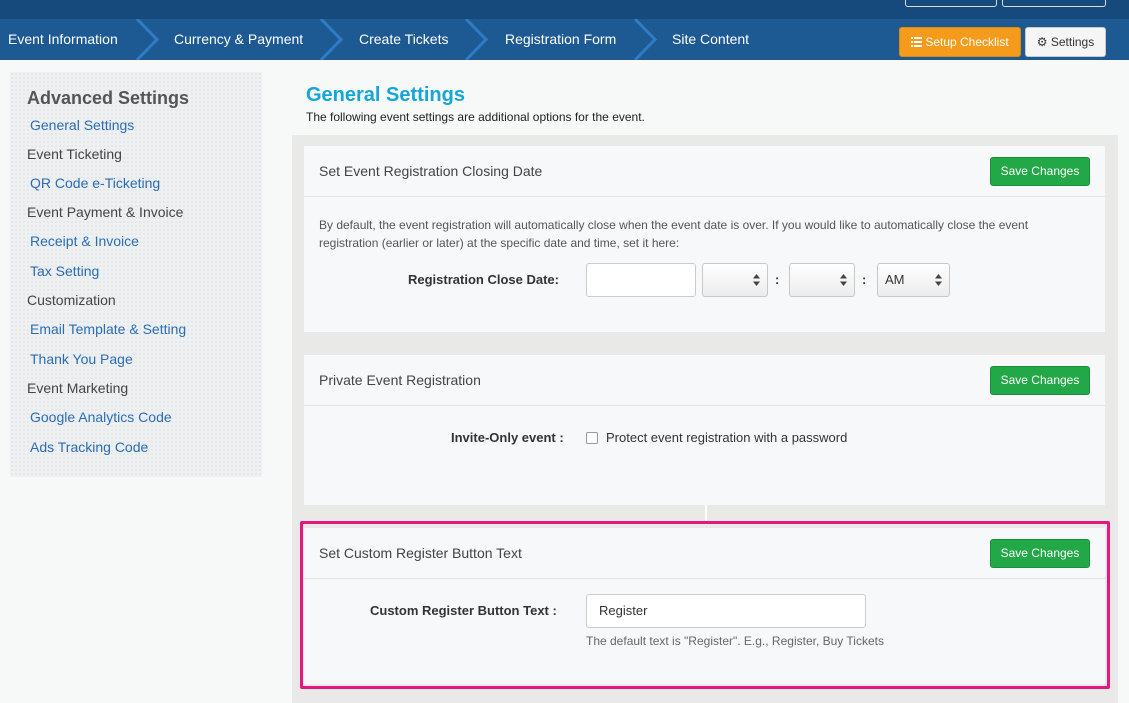  Describe the element at coordinates (917, 42) in the screenshot. I see `list-icon` at that location.